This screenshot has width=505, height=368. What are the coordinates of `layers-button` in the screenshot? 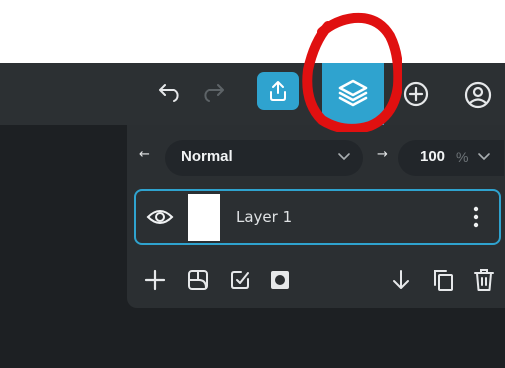 It's located at (353, 94).